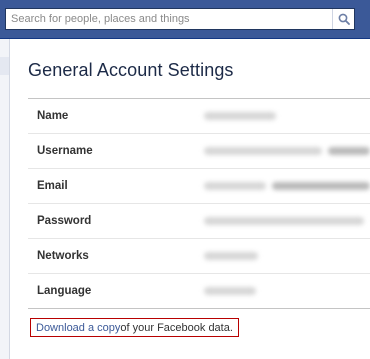 The height and width of the screenshot is (359, 370). What do you see at coordinates (169, 19) in the screenshot?
I see `search-input` at bounding box center [169, 19].